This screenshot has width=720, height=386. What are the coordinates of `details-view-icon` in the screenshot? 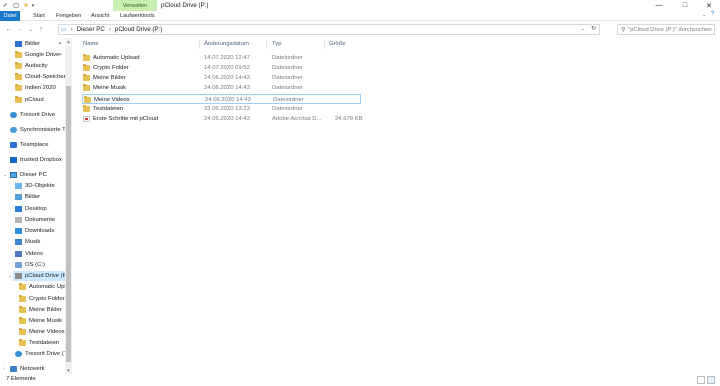 It's located at (701, 380).